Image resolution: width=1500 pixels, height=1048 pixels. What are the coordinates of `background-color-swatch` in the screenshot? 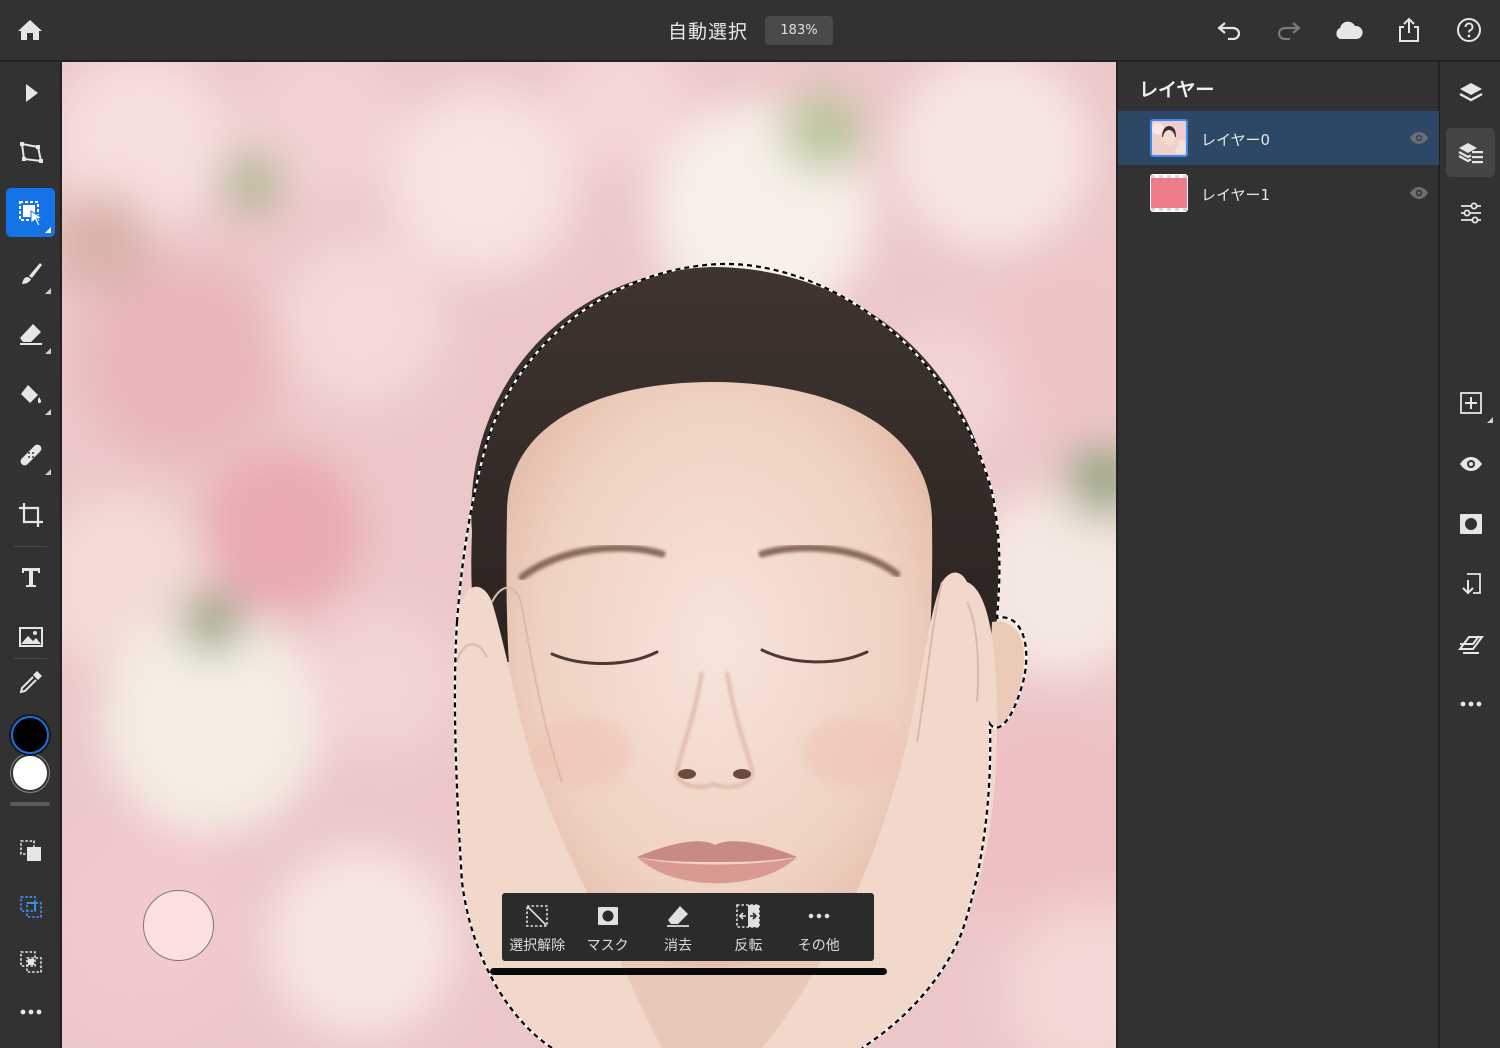 It's located at (30, 773).